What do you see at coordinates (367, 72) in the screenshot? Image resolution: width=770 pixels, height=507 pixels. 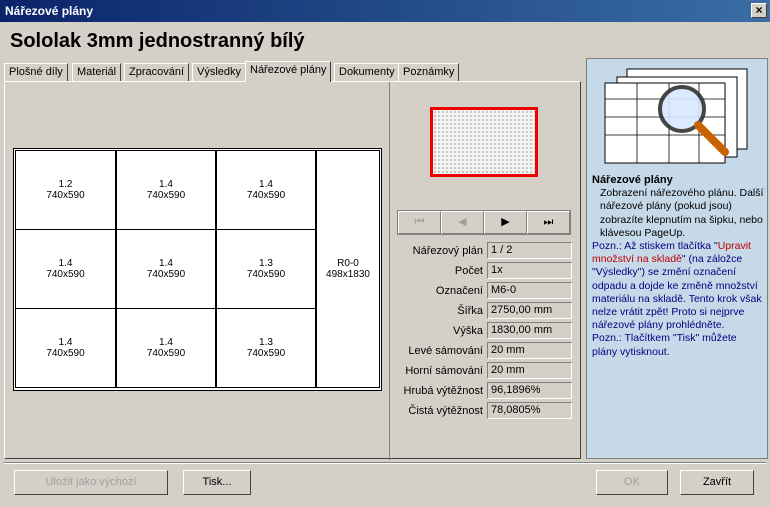 I see `tab-dokumenty: Dokumenty` at bounding box center [367, 72].